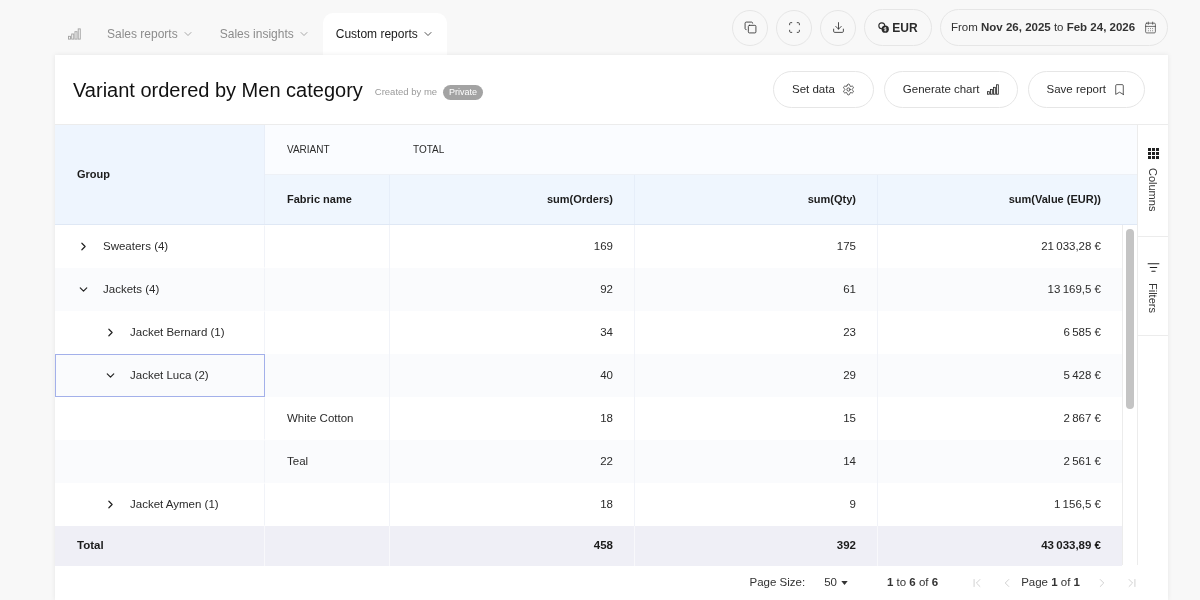  Describe the element at coordinates (849, 375) in the screenshot. I see `table-cell-text: 29` at that location.